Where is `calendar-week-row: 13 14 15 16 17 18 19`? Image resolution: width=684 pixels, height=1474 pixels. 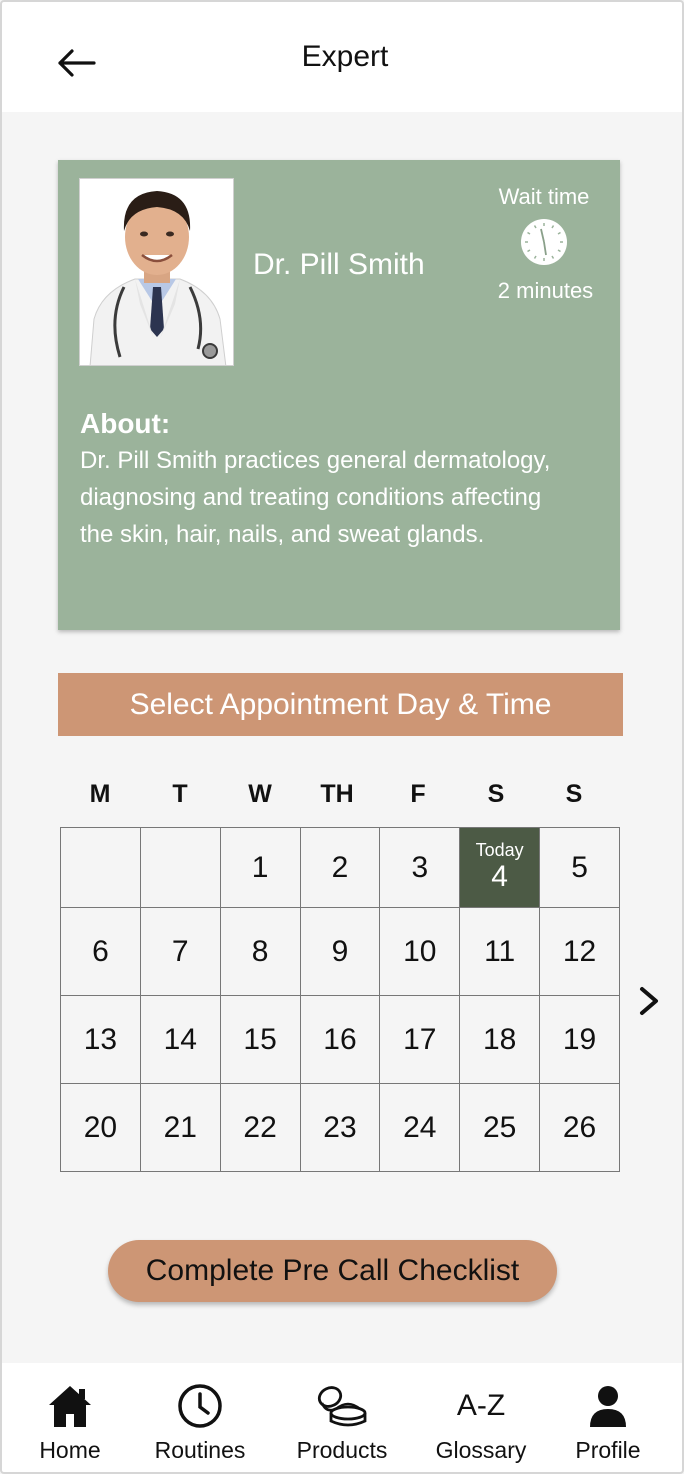
calendar-week-row: 13 14 15 16 17 18 19 is located at coordinates (340, 1039).